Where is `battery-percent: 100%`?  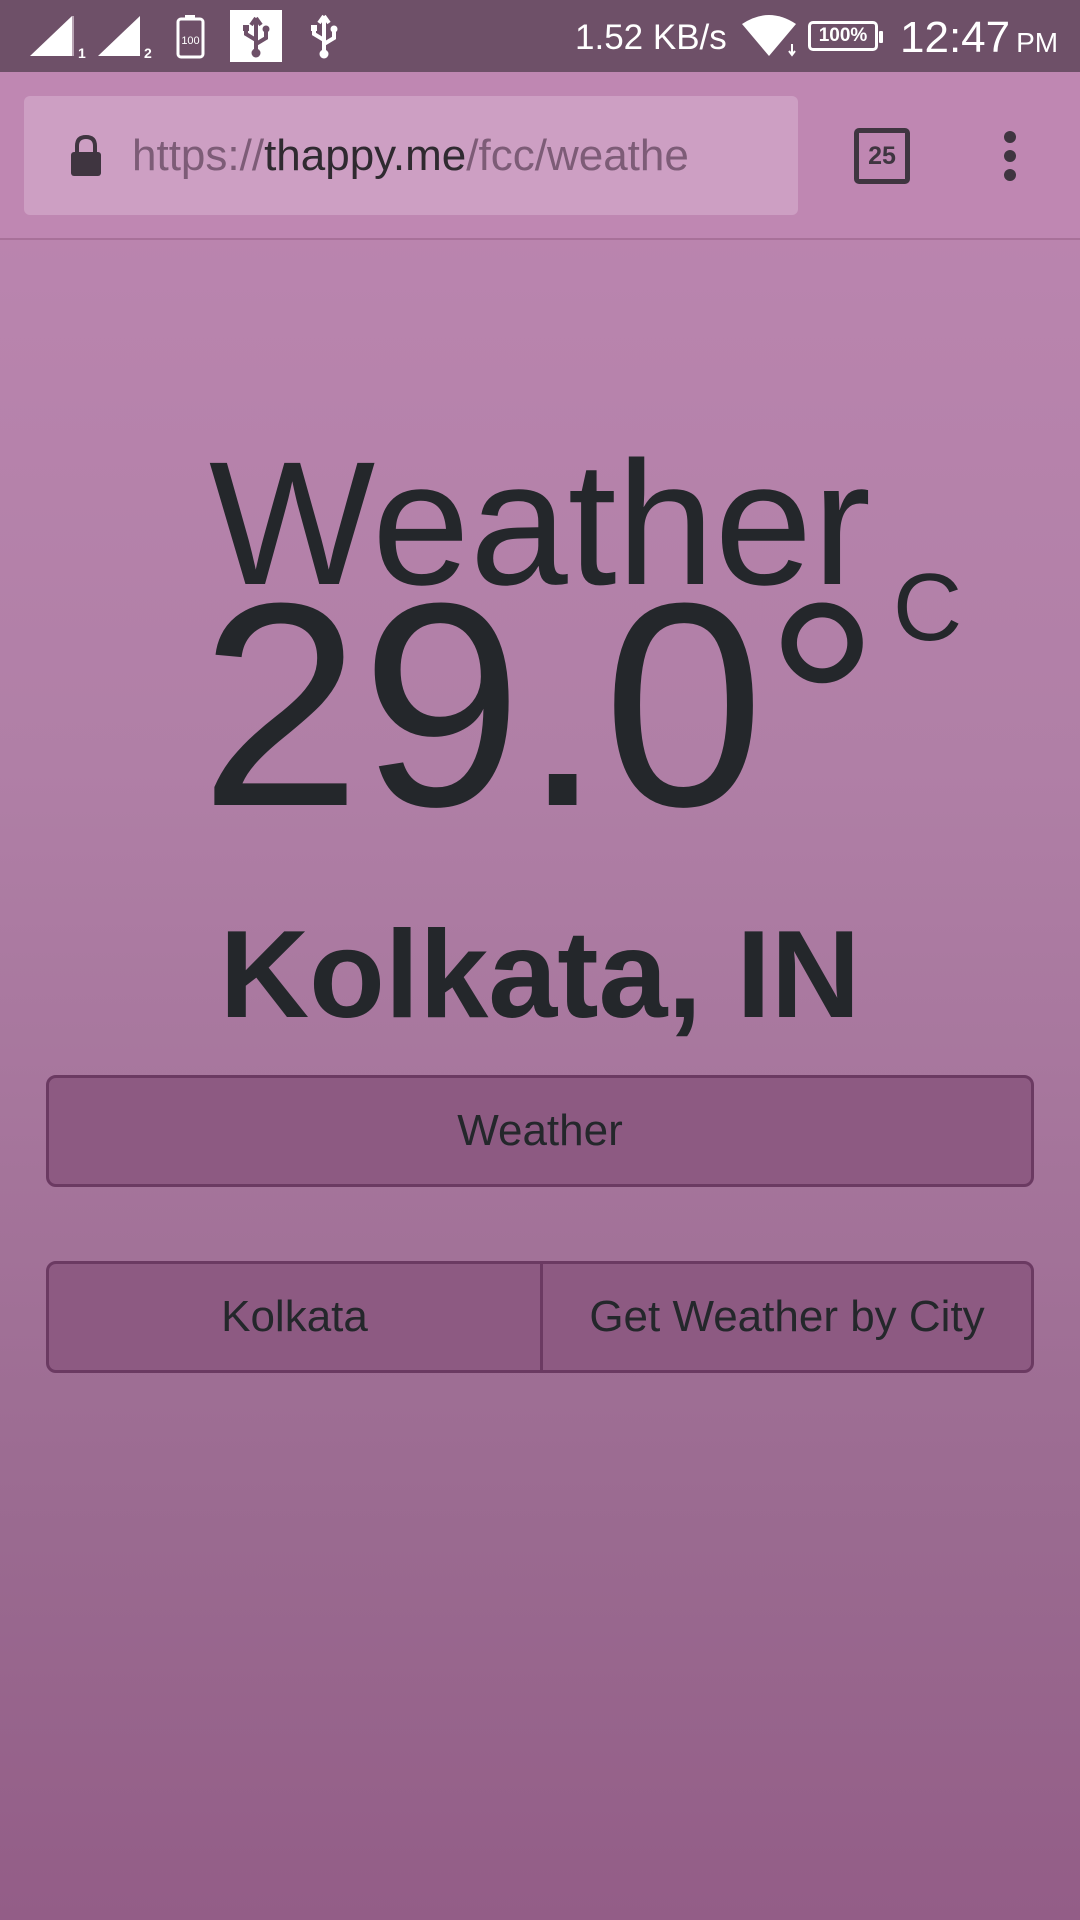 battery-percent: 100% is located at coordinates (843, 35).